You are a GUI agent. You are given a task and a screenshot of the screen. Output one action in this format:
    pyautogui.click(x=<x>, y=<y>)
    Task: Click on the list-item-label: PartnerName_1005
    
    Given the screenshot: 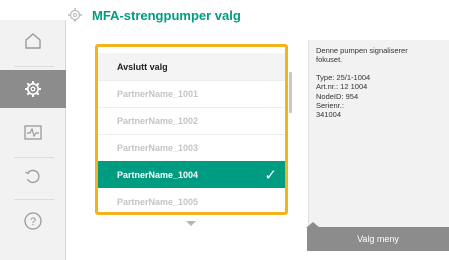 What is the action you would take?
    pyautogui.click(x=158, y=201)
    